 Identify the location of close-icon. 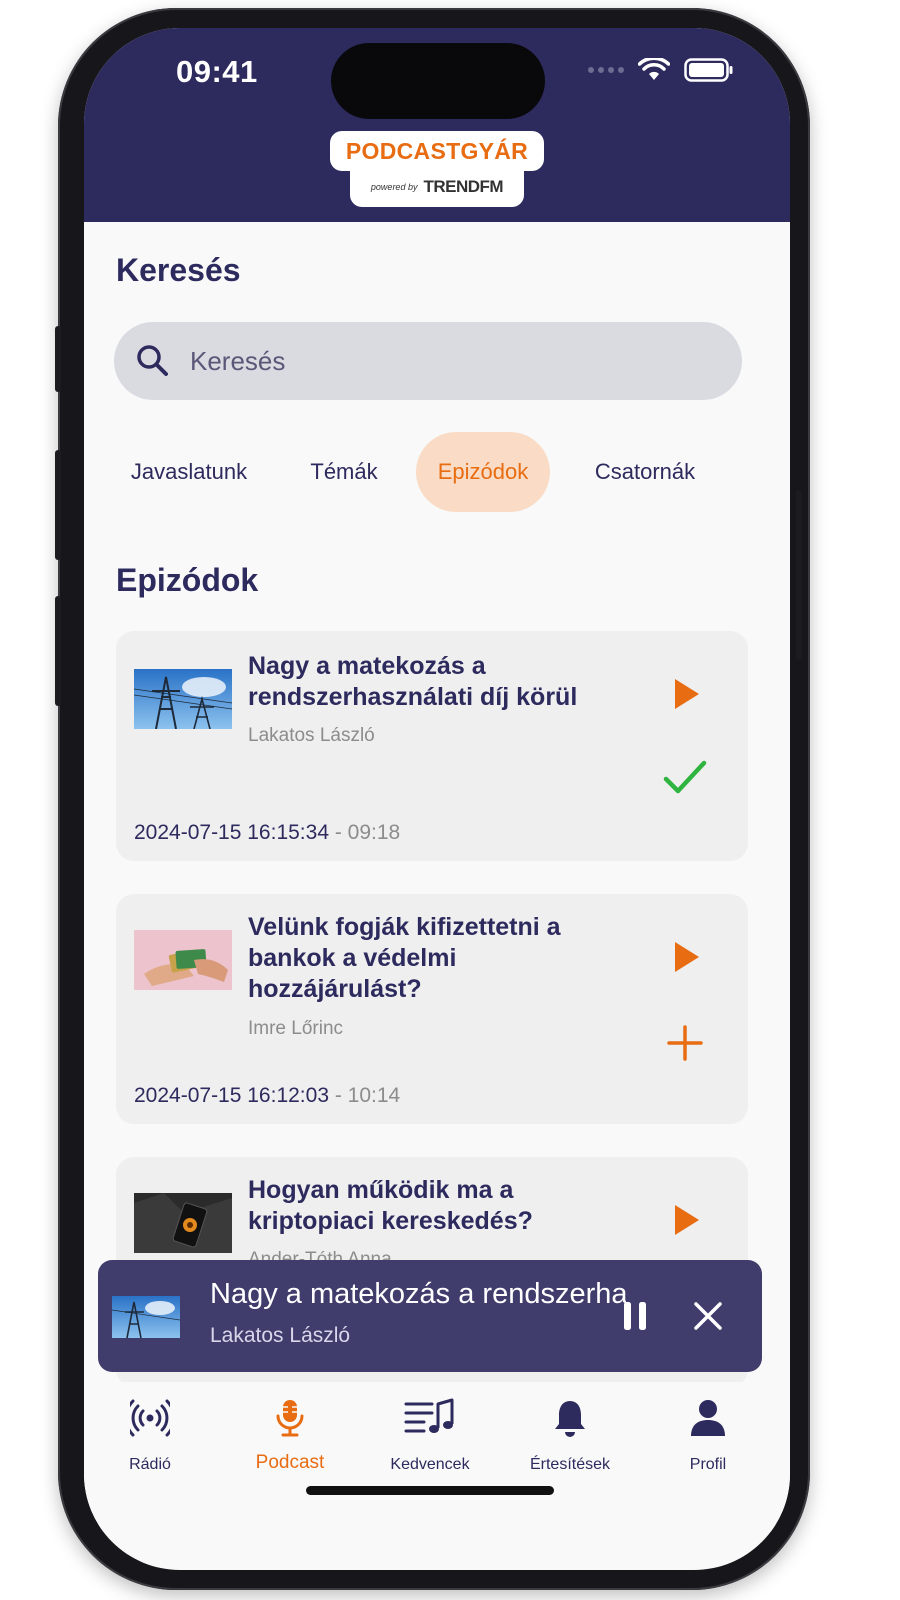
(708, 1316).